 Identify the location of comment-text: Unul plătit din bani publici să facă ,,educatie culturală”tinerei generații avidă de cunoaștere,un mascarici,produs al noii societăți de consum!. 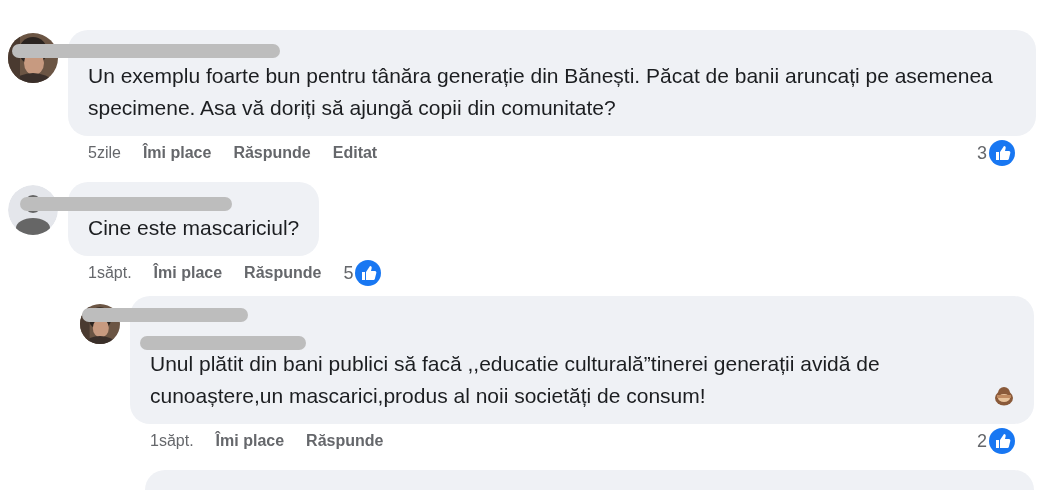
(515, 380).